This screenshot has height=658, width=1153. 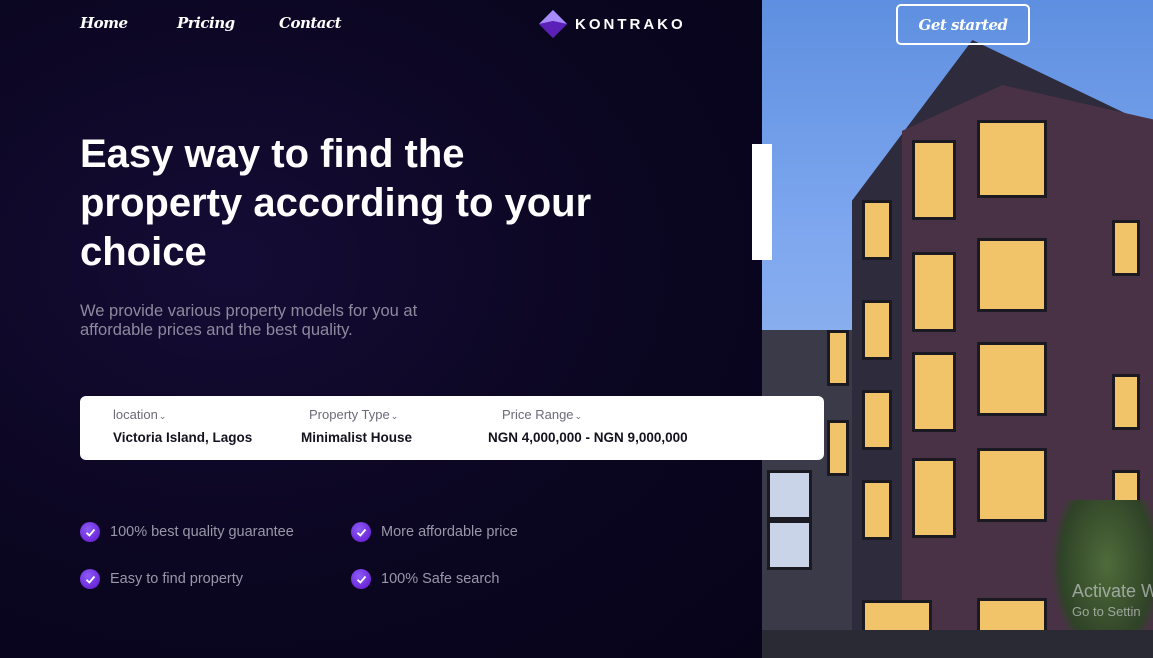 What do you see at coordinates (957, 644) in the screenshot?
I see `street` at bounding box center [957, 644].